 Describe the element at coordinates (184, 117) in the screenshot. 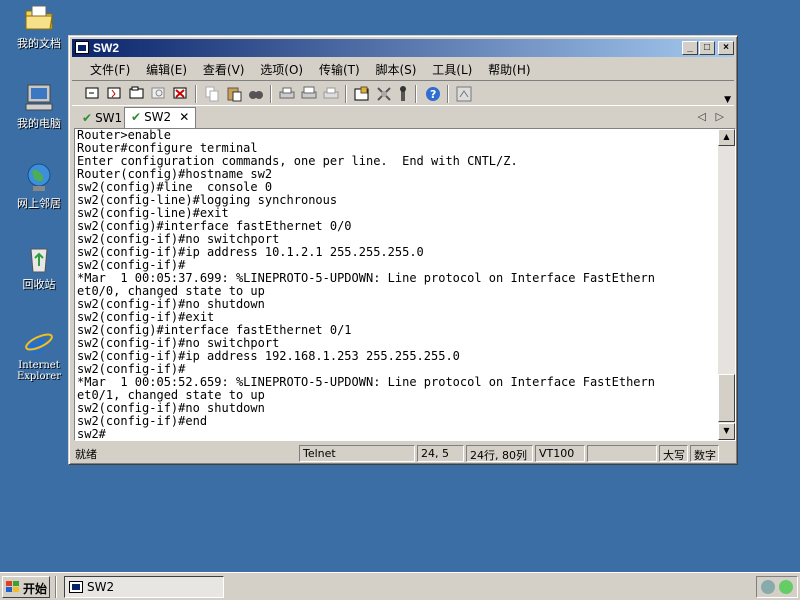

I see `tab-close-icon: ✕` at that location.